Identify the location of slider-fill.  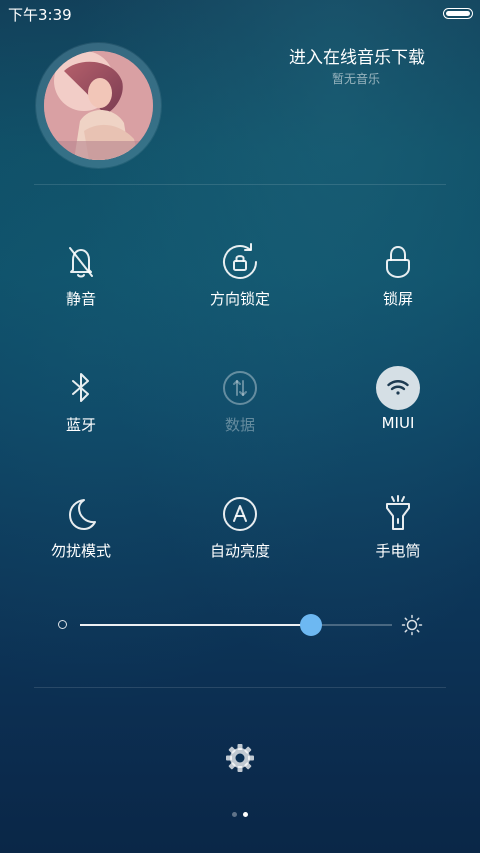
(195, 625).